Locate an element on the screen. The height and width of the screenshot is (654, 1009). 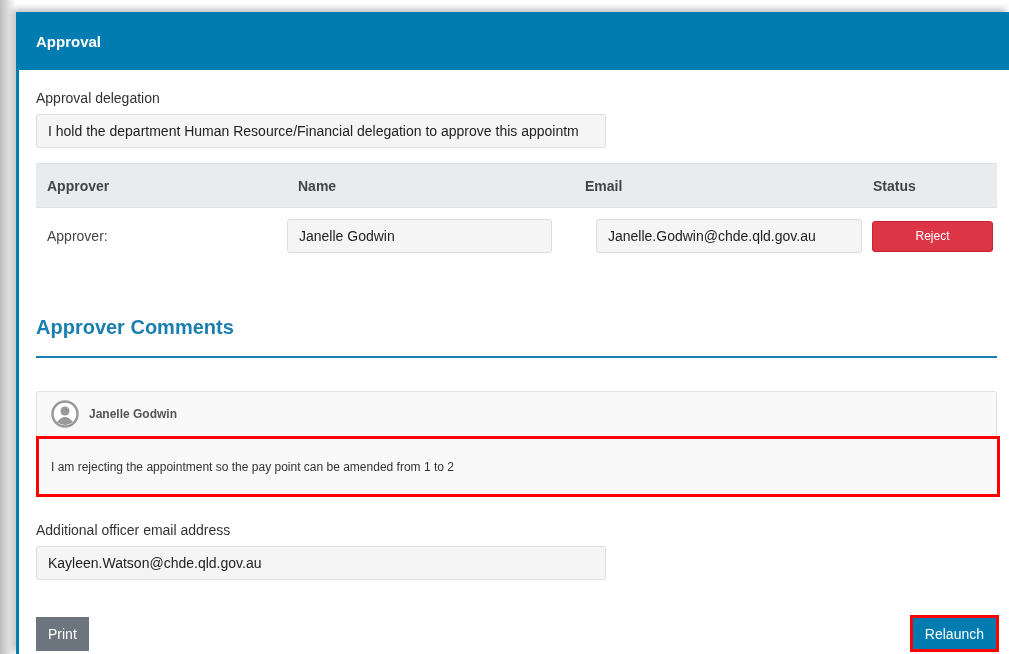
panel-title: Approval is located at coordinates (68, 41).